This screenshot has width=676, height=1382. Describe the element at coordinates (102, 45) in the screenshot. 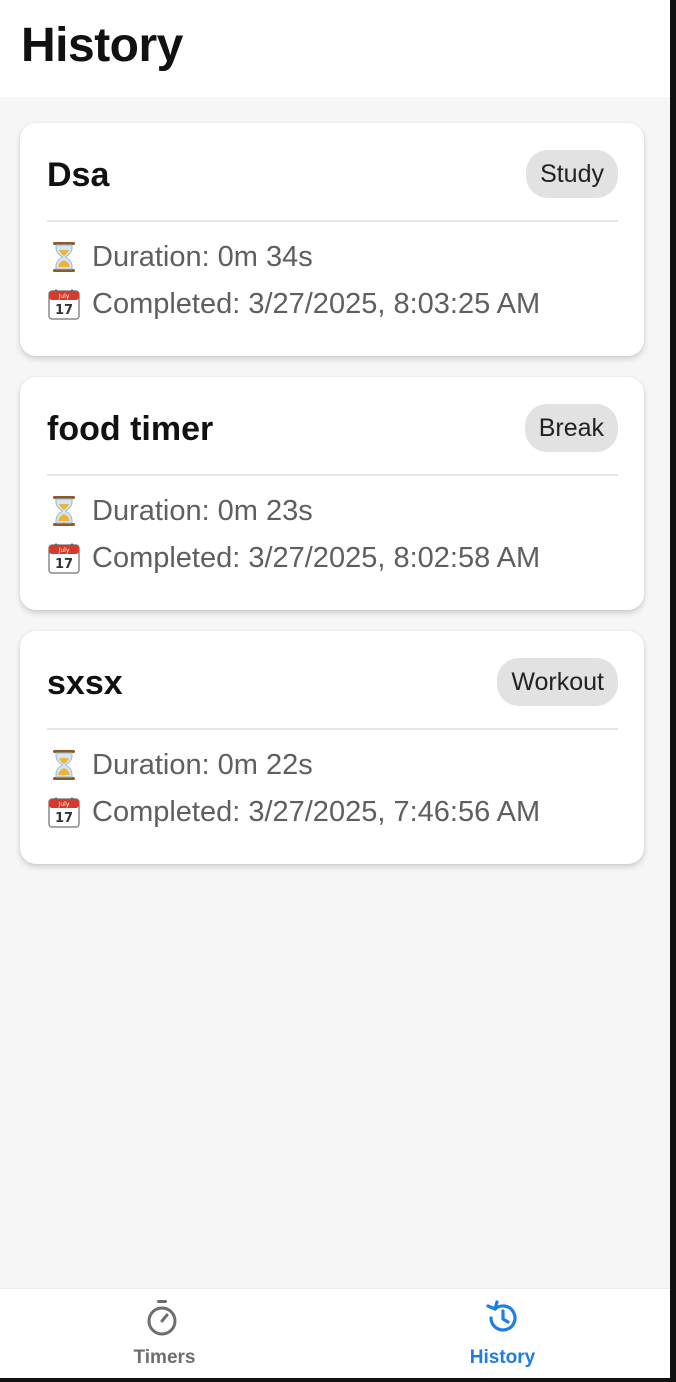

I see `page-title: History` at that location.